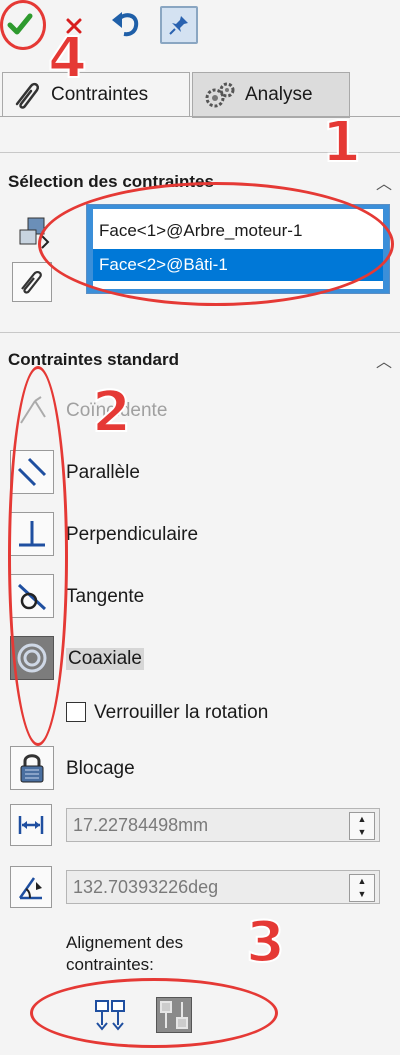 This screenshot has height=1055, width=400. I want to click on lock-label: Blocage, so click(100, 768).